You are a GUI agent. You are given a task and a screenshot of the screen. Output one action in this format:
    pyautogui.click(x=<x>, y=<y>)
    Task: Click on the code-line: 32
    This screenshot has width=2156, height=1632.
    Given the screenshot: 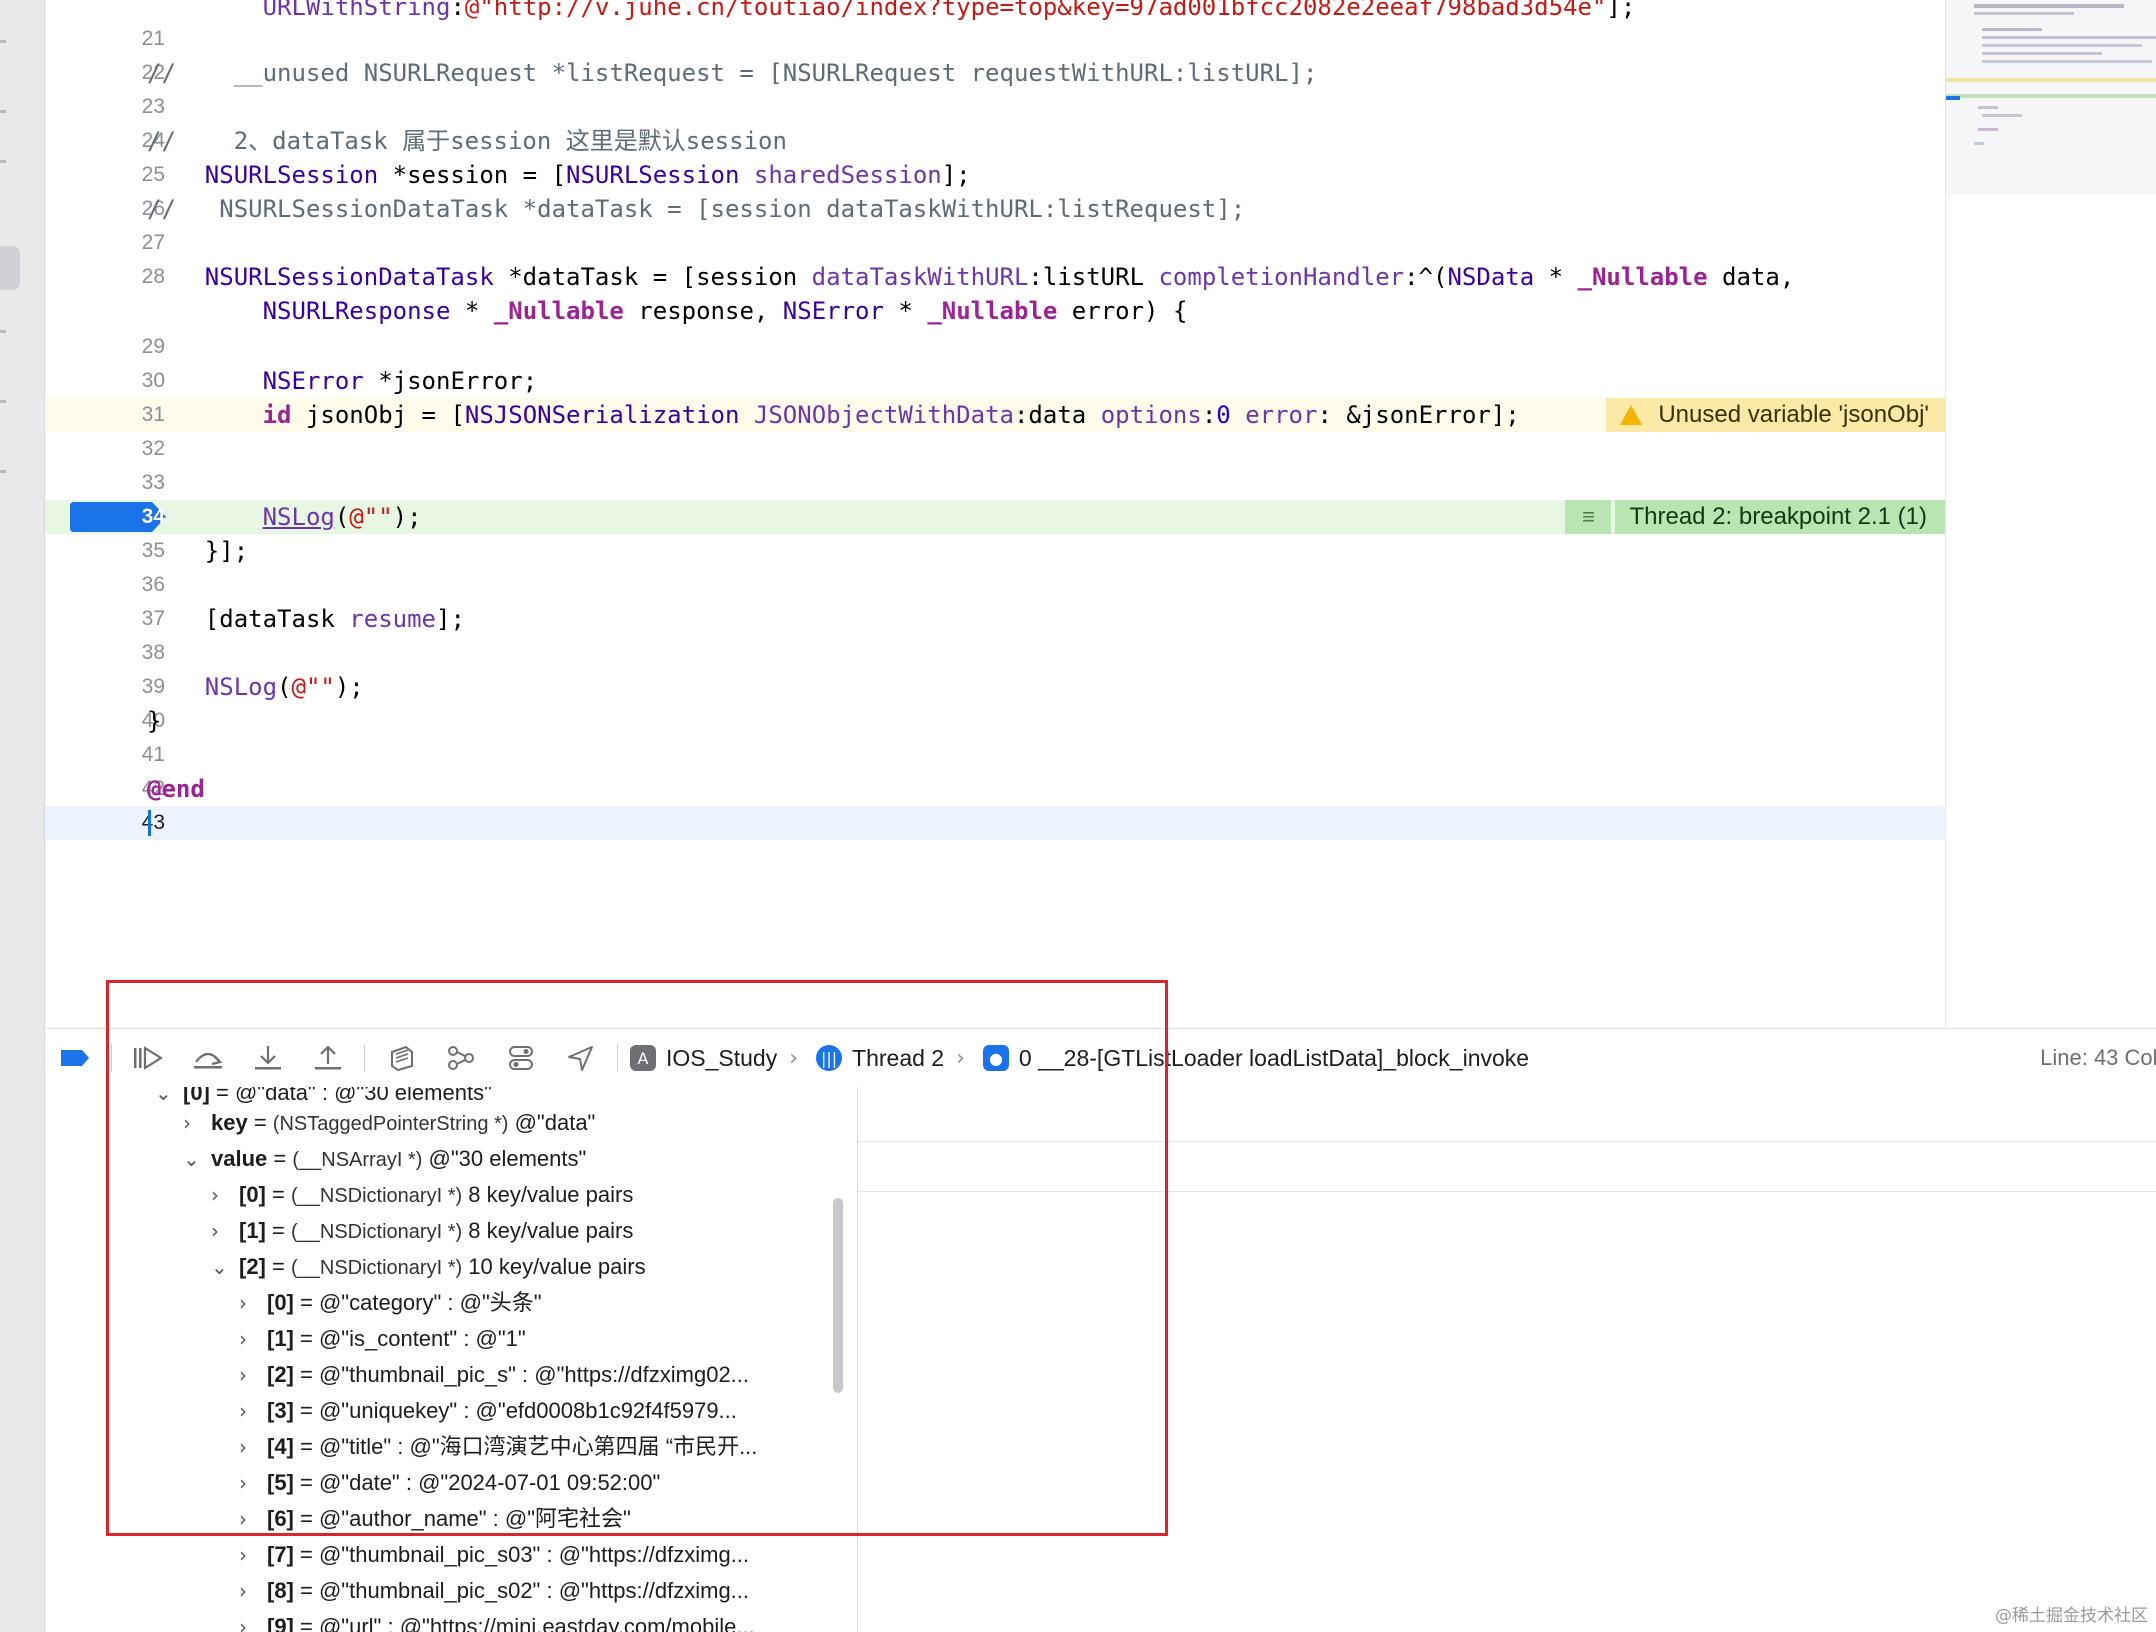 What is the action you would take?
    pyautogui.click(x=995, y=449)
    